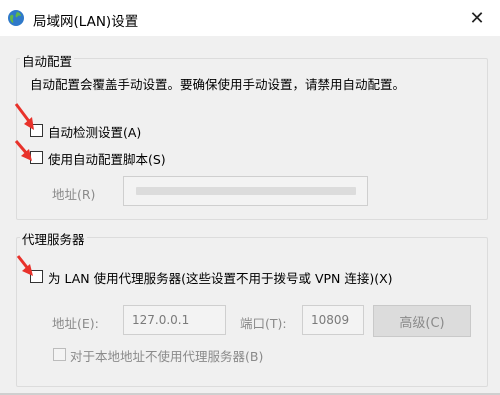  What do you see at coordinates (422, 321) in the screenshot?
I see `advanced-button: 高级(C)` at bounding box center [422, 321].